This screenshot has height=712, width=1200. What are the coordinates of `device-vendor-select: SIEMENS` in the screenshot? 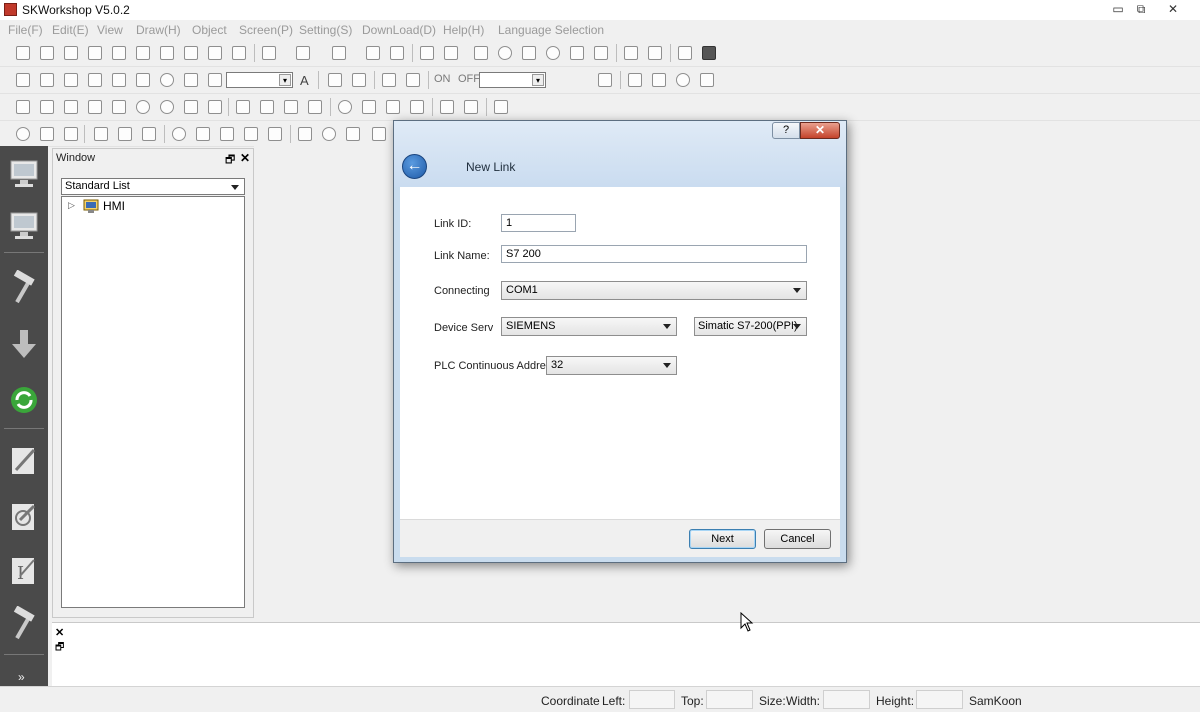 It's located at (589, 326).